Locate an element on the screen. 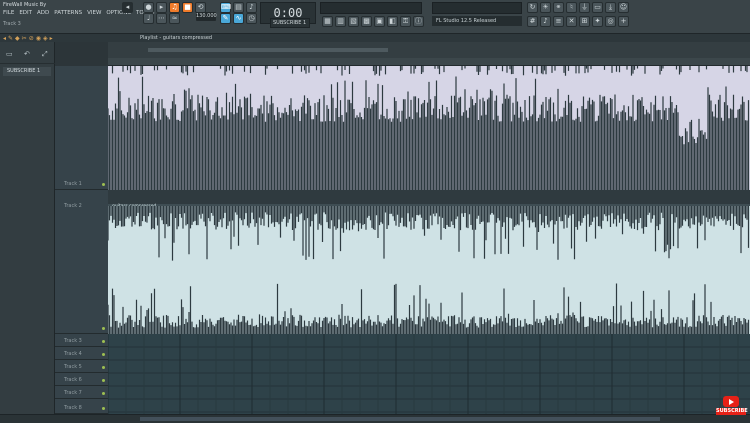  key-icon: ⚿ is located at coordinates (405, 21).